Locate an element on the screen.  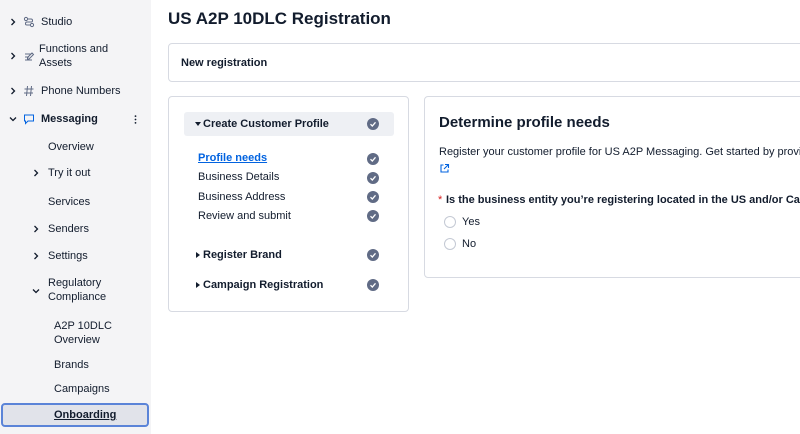
sidebar-item-regulatory-compliance: Regulatory Compliance is located at coordinates (75, 290).